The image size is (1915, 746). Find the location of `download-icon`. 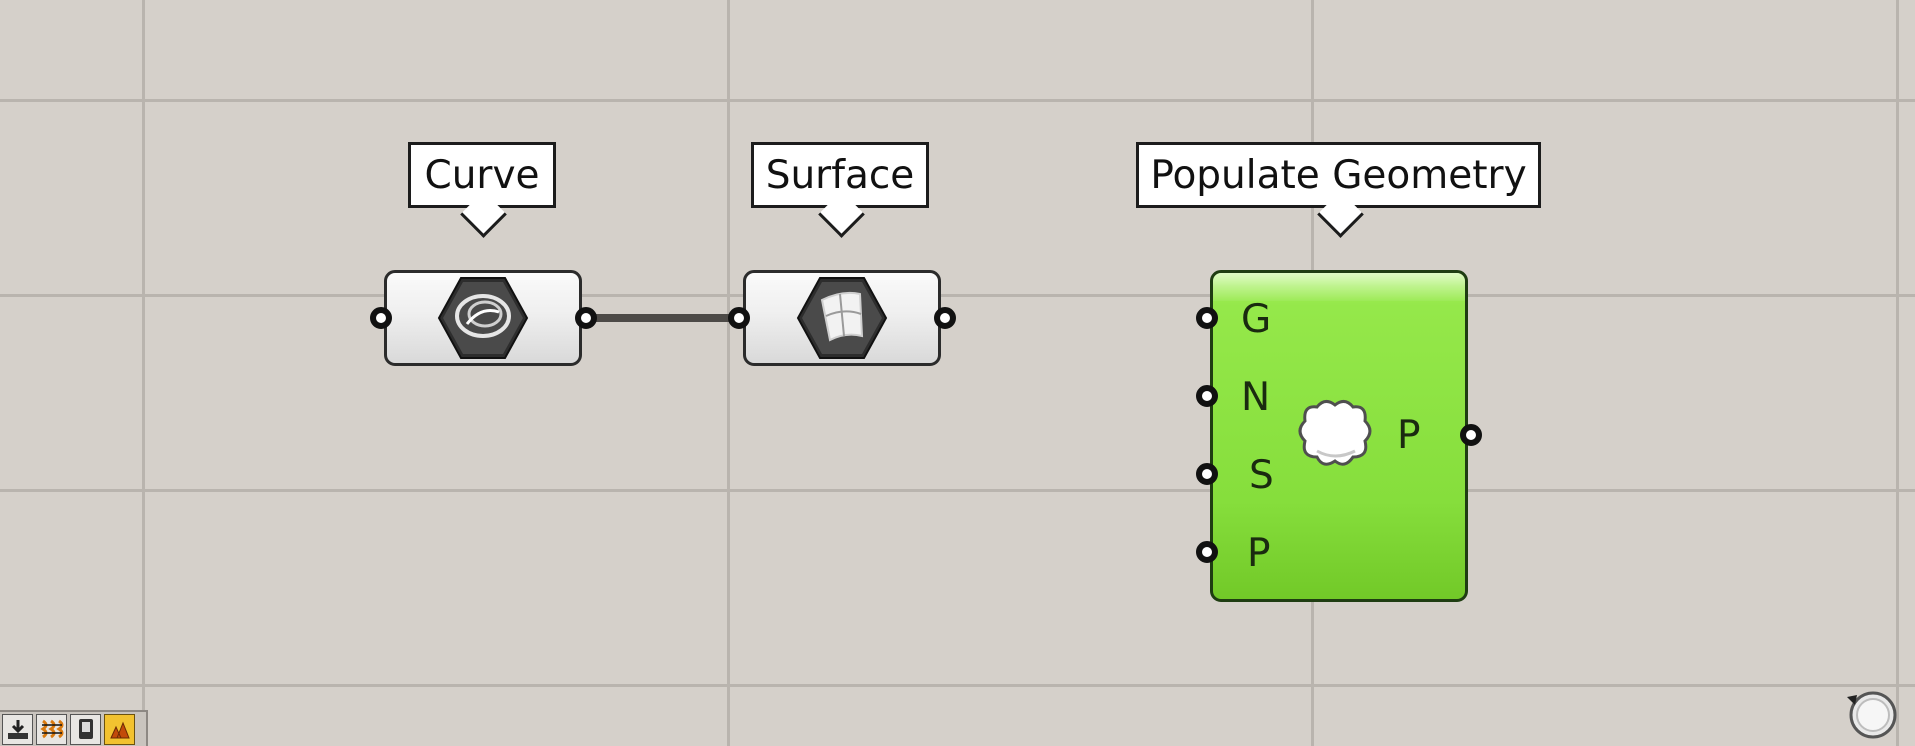

download-icon is located at coordinates (17, 729).